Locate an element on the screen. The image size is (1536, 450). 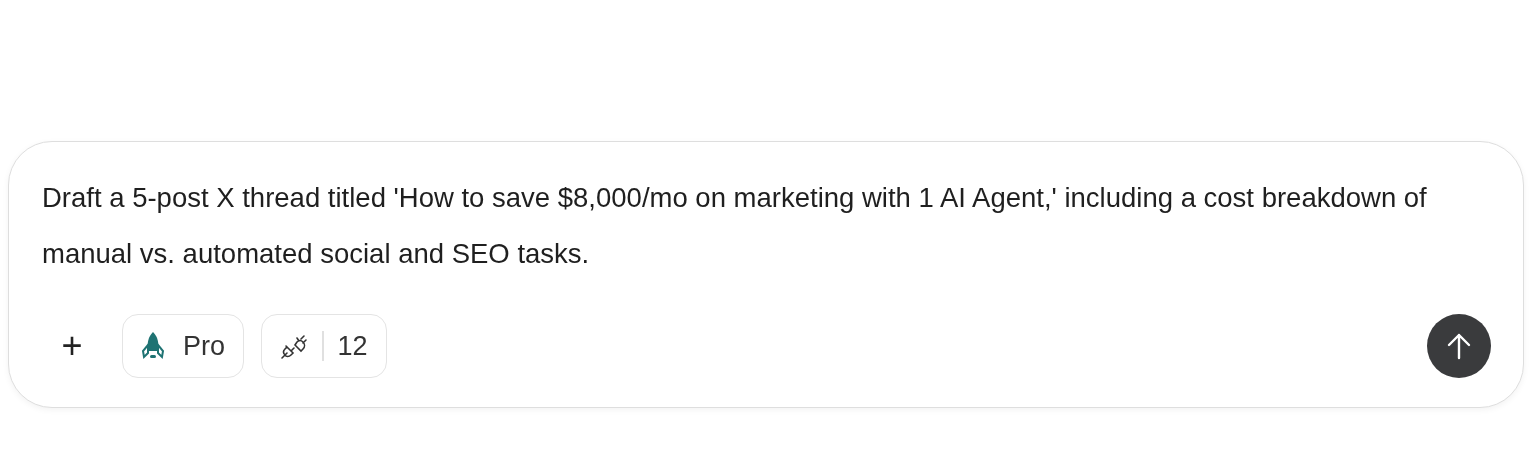
plug-icon is located at coordinates (294, 346).